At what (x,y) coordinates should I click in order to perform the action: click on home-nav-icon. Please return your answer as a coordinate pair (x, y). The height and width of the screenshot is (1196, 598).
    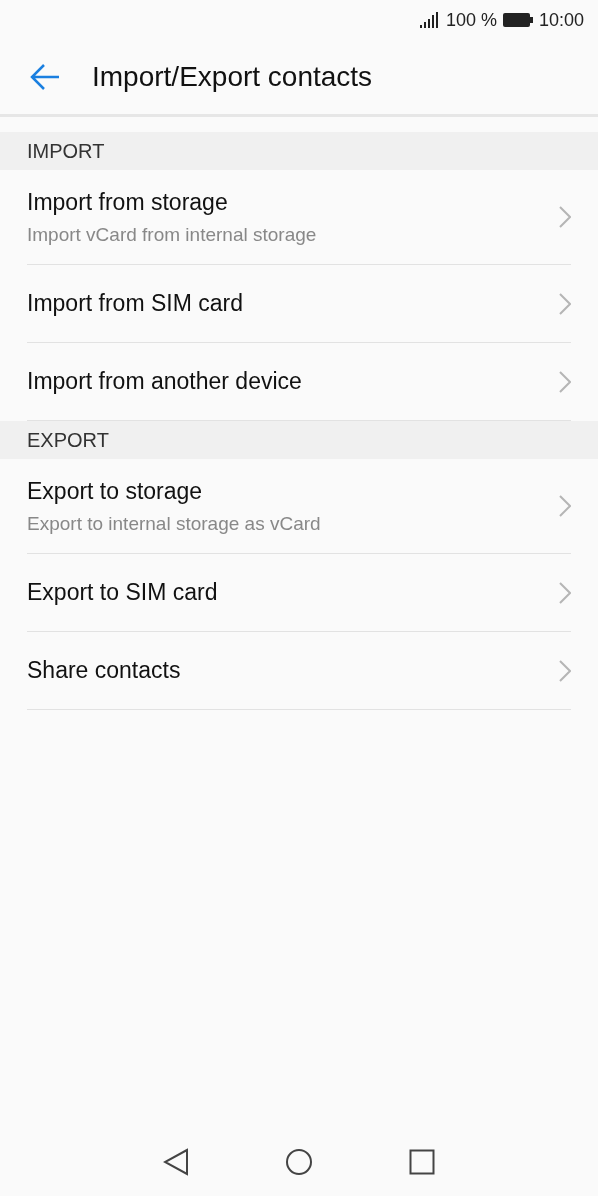
    Looking at the image, I should click on (299, 1162).